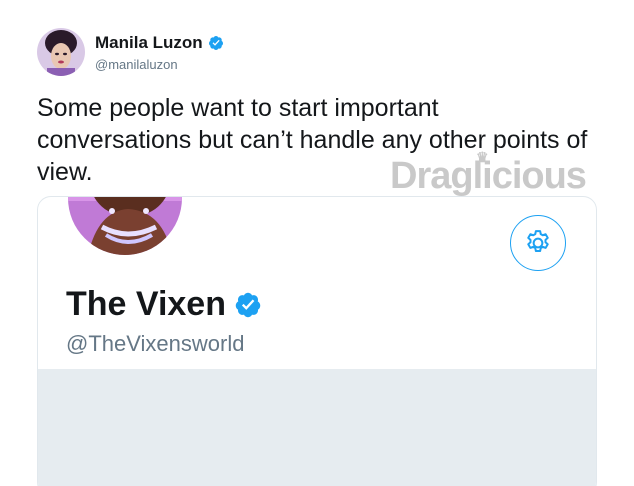 The image size is (634, 486). I want to click on author-names: Manila Luzon @manilaluzon, so click(159, 52).